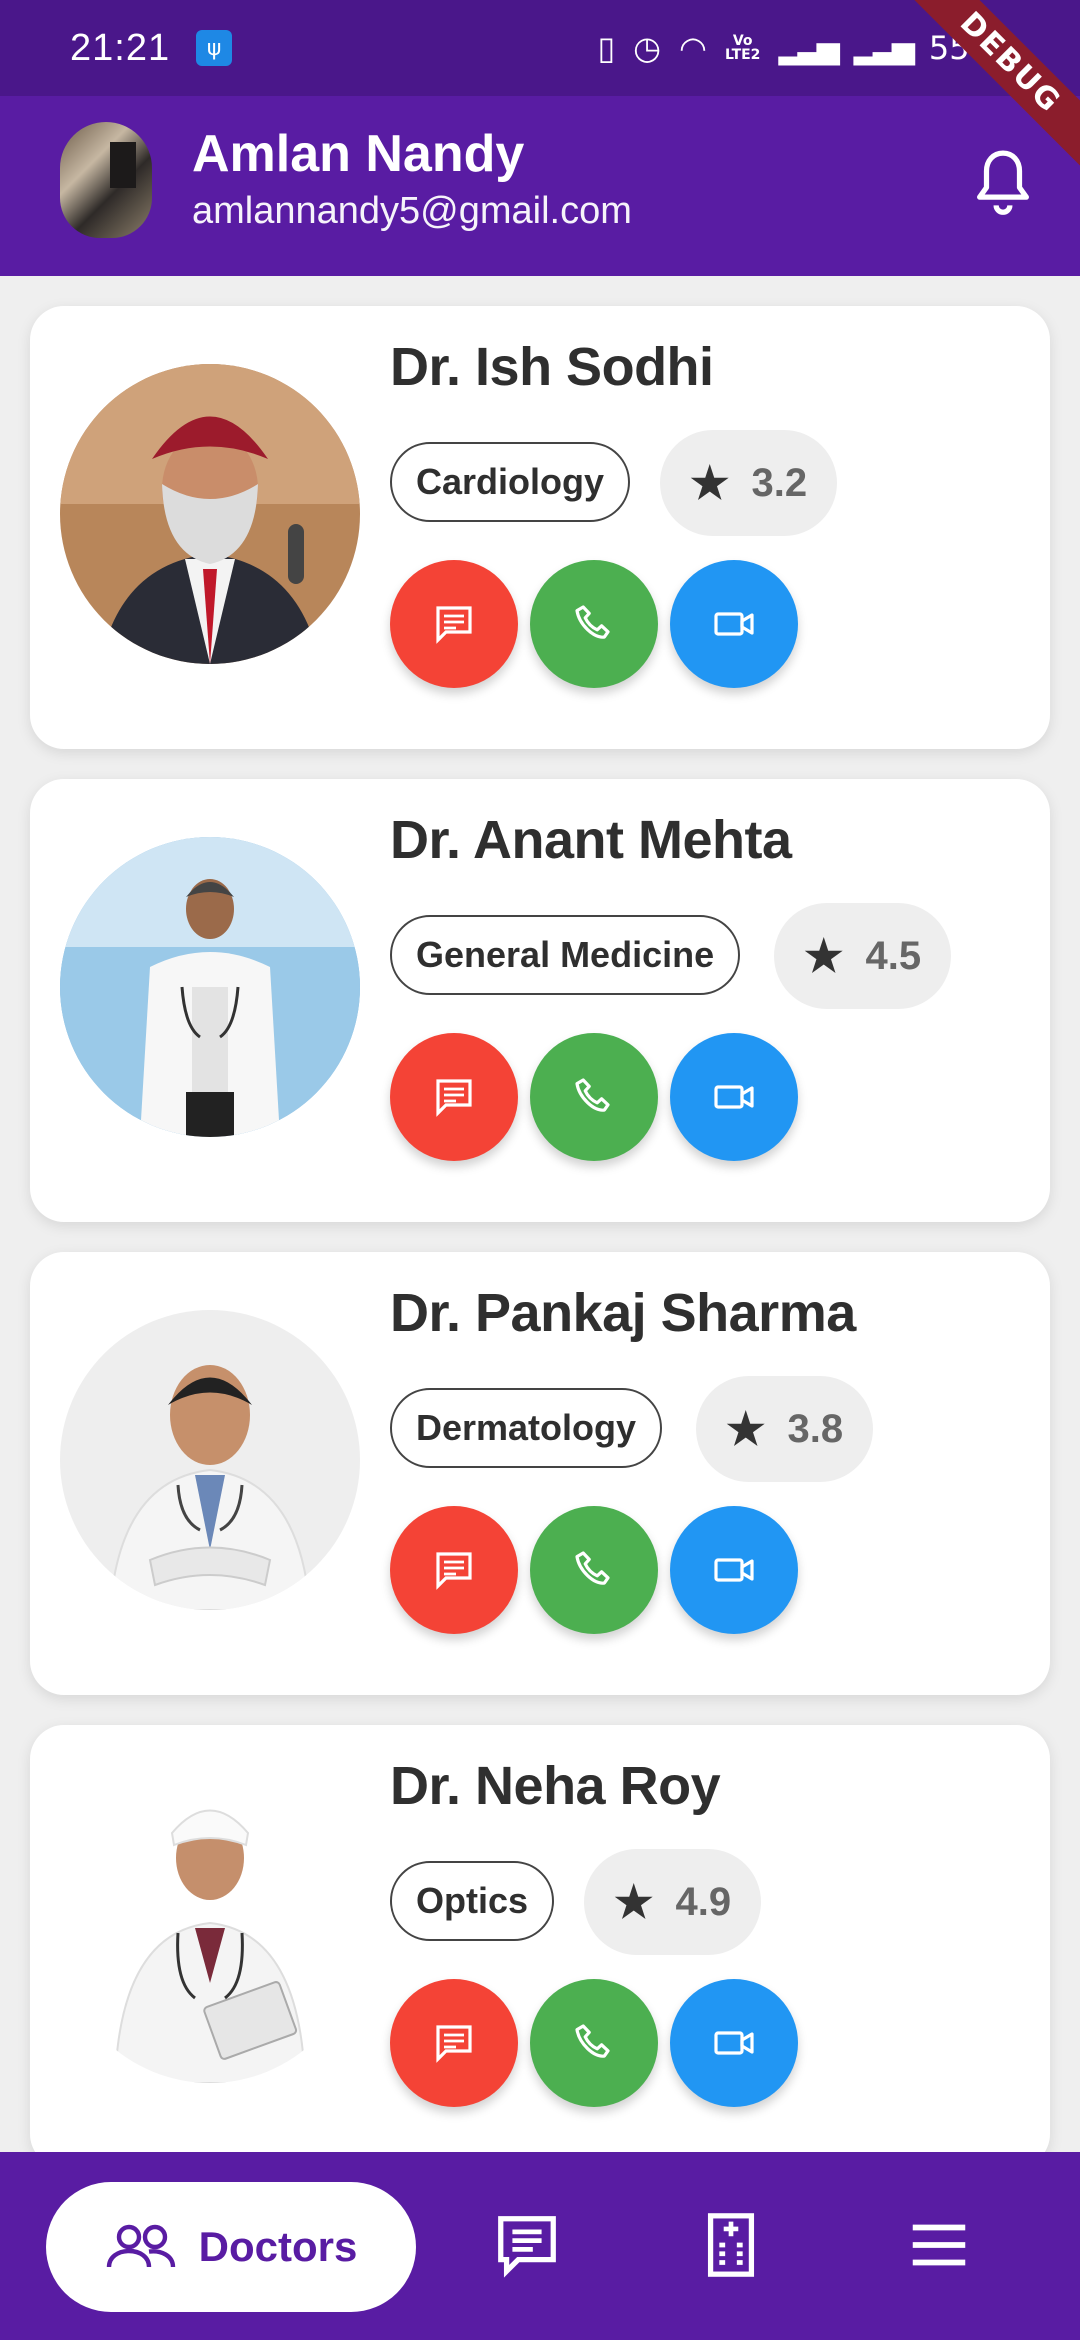 This screenshot has width=1080, height=2340. I want to click on doctor-name: Dr. Anant Mehta, so click(591, 840).